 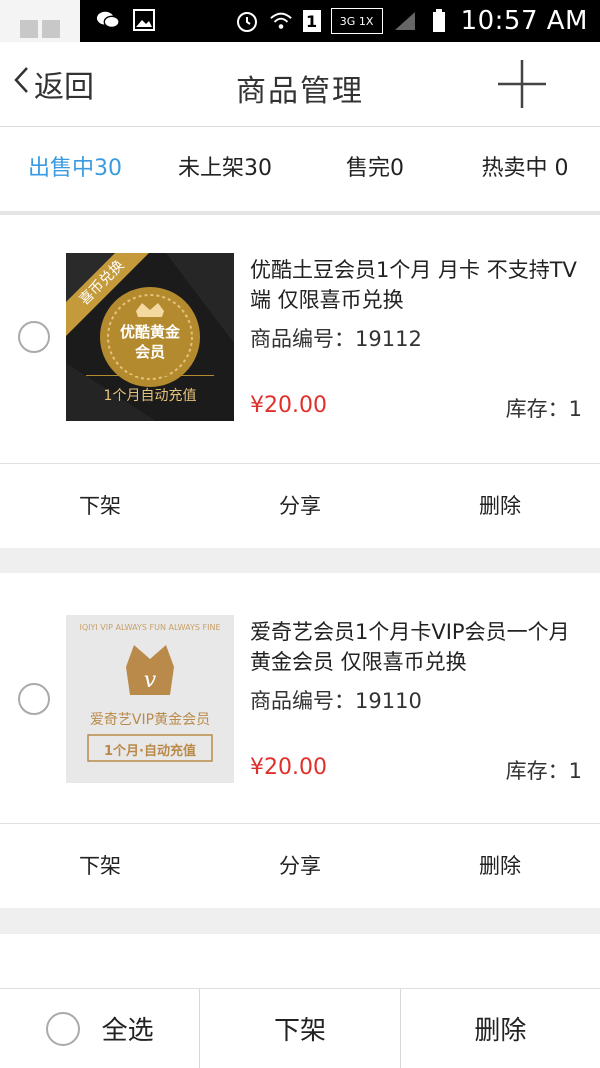 I want to click on bulk-unlist-button: 下架, so click(x=299, y=1028).